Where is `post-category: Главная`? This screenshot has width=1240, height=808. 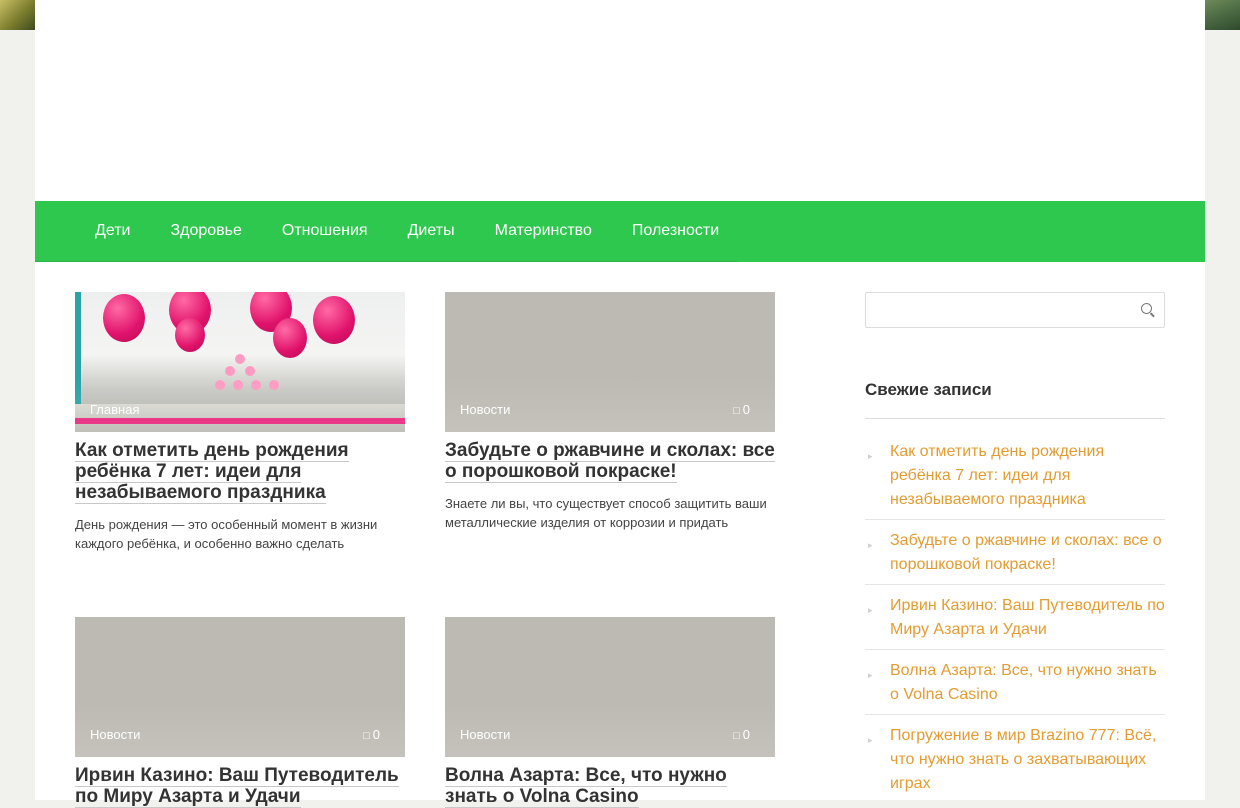 post-category: Главная is located at coordinates (114, 409).